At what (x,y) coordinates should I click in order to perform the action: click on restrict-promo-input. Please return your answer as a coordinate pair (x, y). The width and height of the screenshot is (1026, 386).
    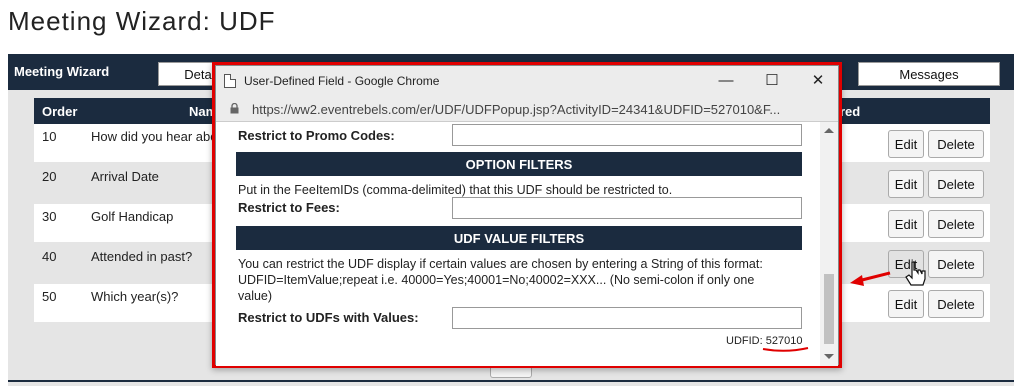
    Looking at the image, I should click on (627, 135).